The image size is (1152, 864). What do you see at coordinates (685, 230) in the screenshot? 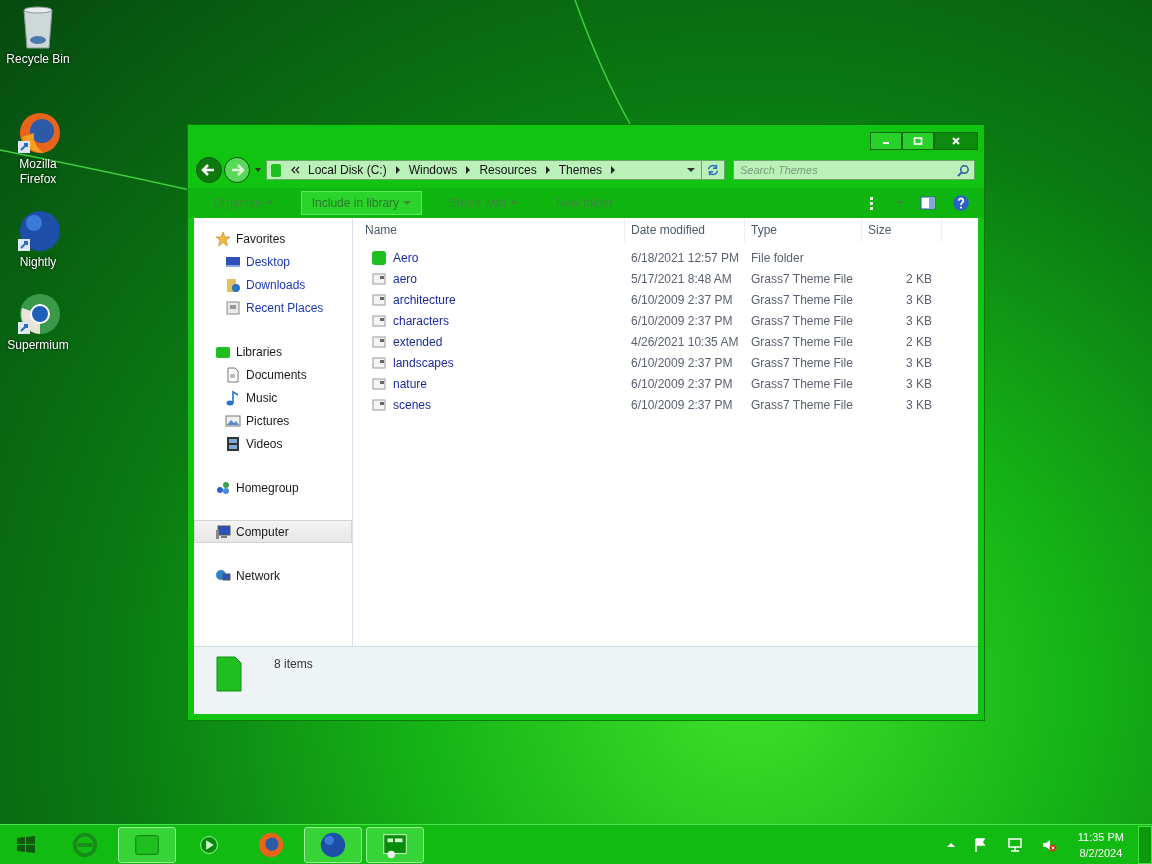
I see `column-header: Date modified` at bounding box center [685, 230].